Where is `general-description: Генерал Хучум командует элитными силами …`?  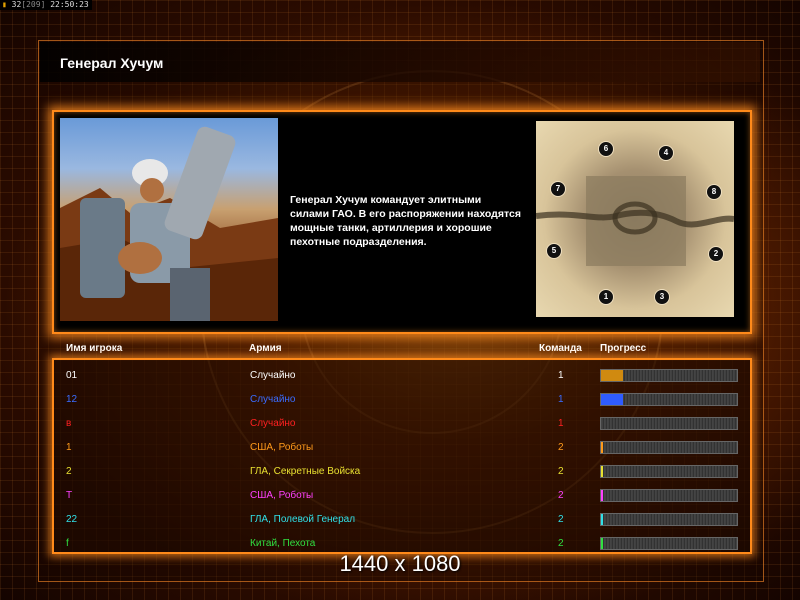 general-description: Генерал Хучум командует элитными силами … is located at coordinates (405, 221).